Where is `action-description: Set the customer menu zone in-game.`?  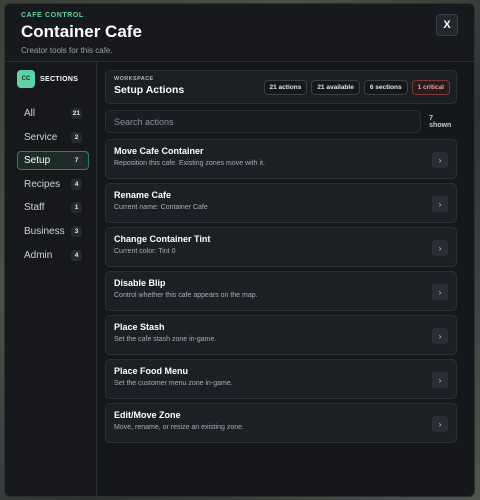
action-description: Set the customer menu zone in-game. is located at coordinates (173, 383).